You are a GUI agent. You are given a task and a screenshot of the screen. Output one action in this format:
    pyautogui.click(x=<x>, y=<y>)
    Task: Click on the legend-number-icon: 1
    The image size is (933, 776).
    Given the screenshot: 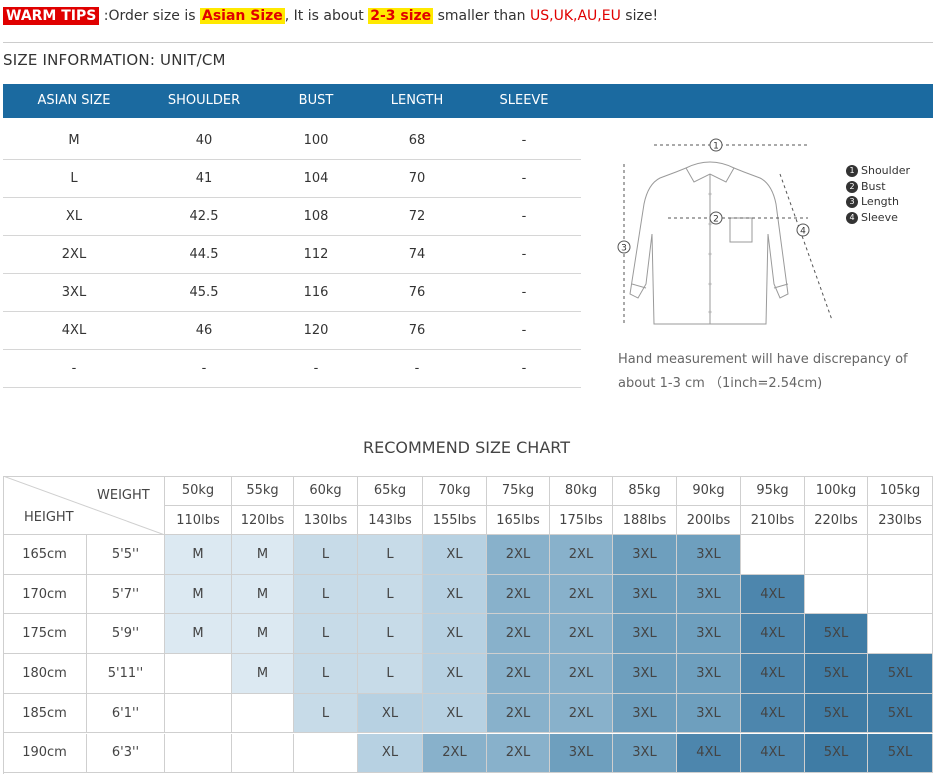 What is the action you would take?
    pyautogui.click(x=852, y=171)
    